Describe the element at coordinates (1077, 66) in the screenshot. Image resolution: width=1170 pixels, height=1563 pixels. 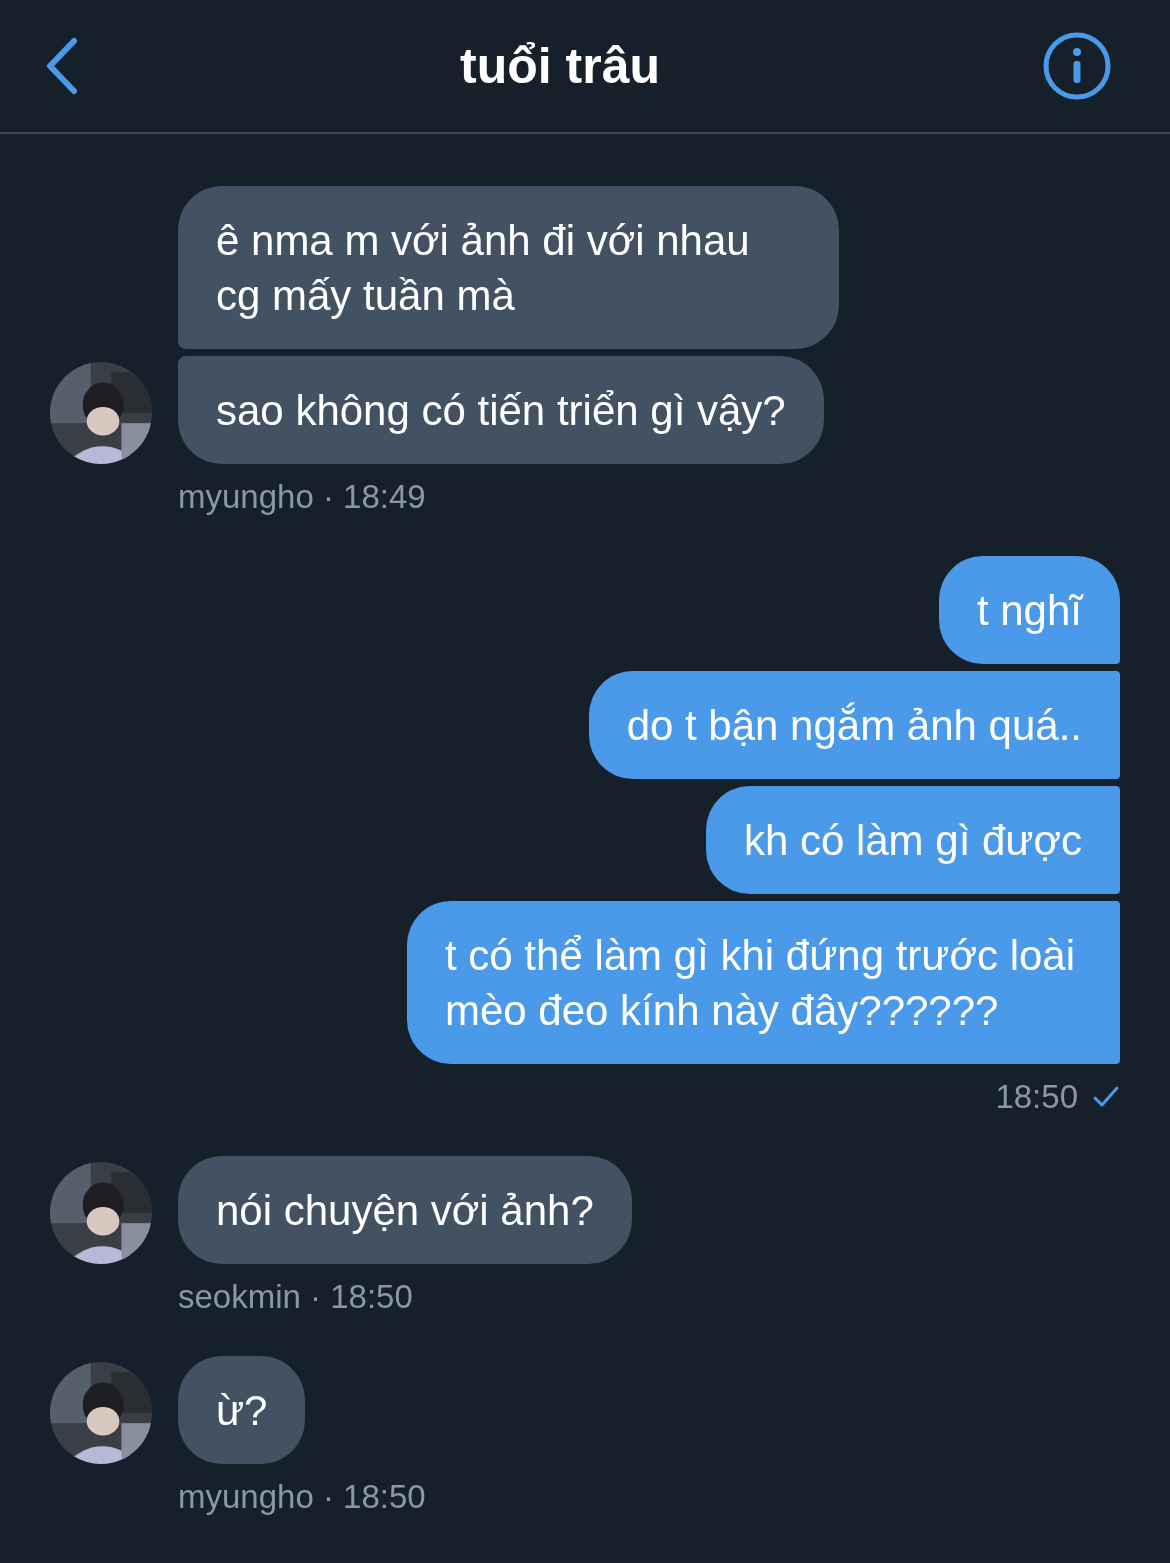
I see `info-button` at that location.